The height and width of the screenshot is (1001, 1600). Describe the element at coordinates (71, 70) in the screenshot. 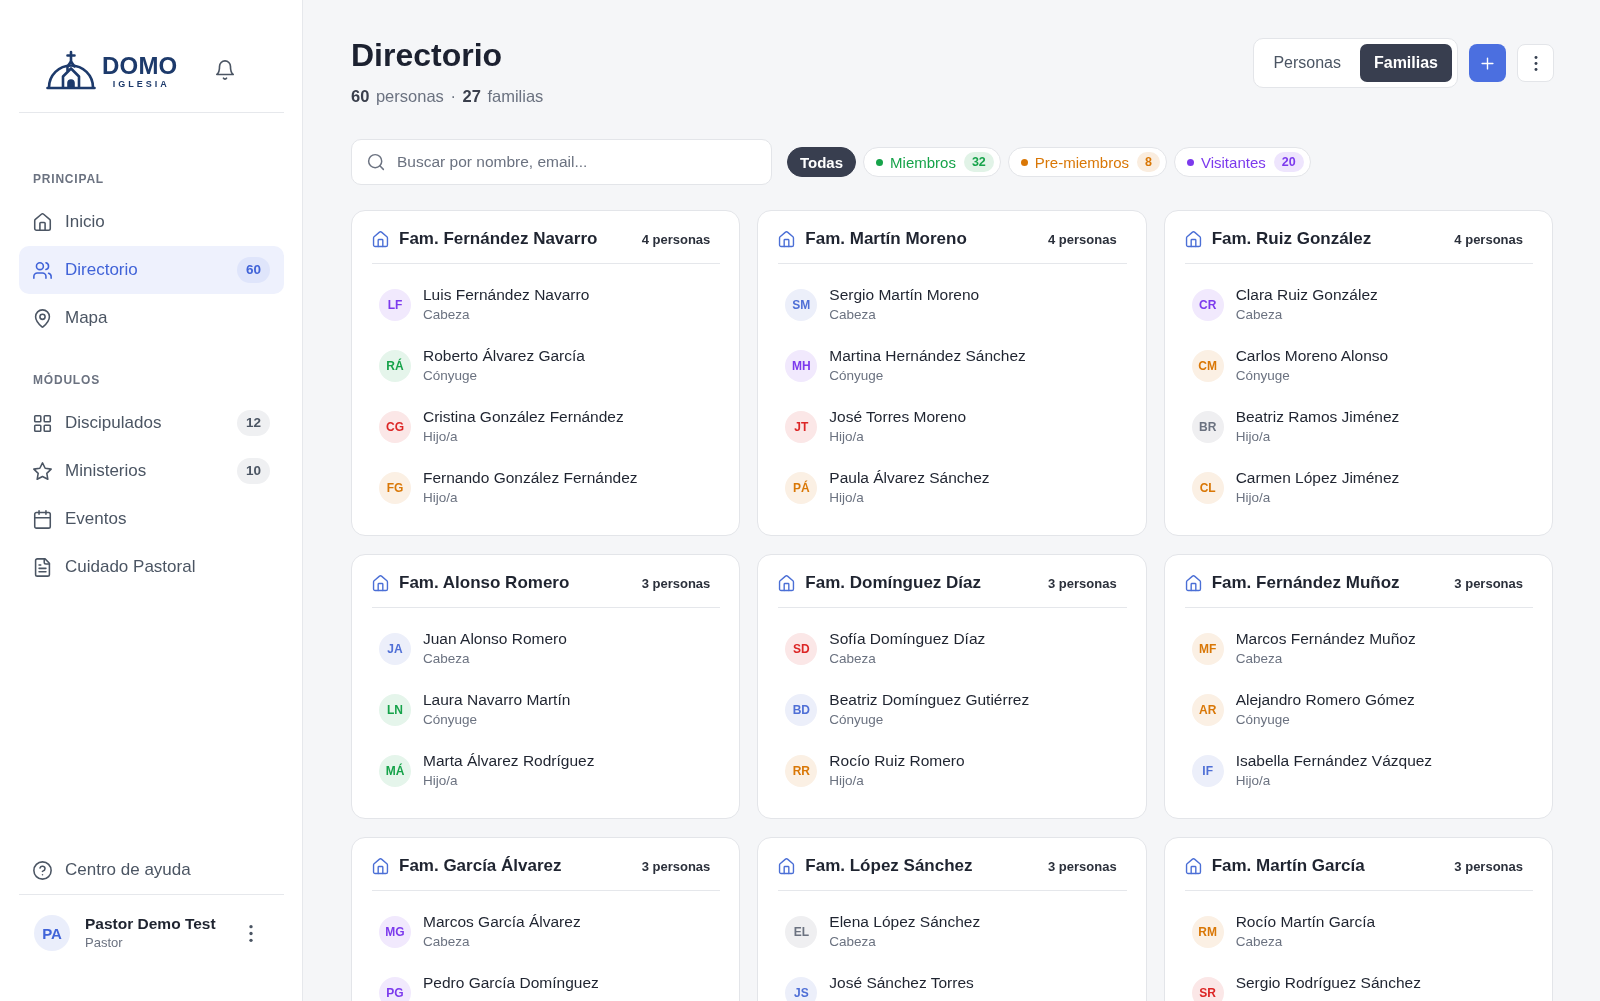

I see `church-icon` at that location.